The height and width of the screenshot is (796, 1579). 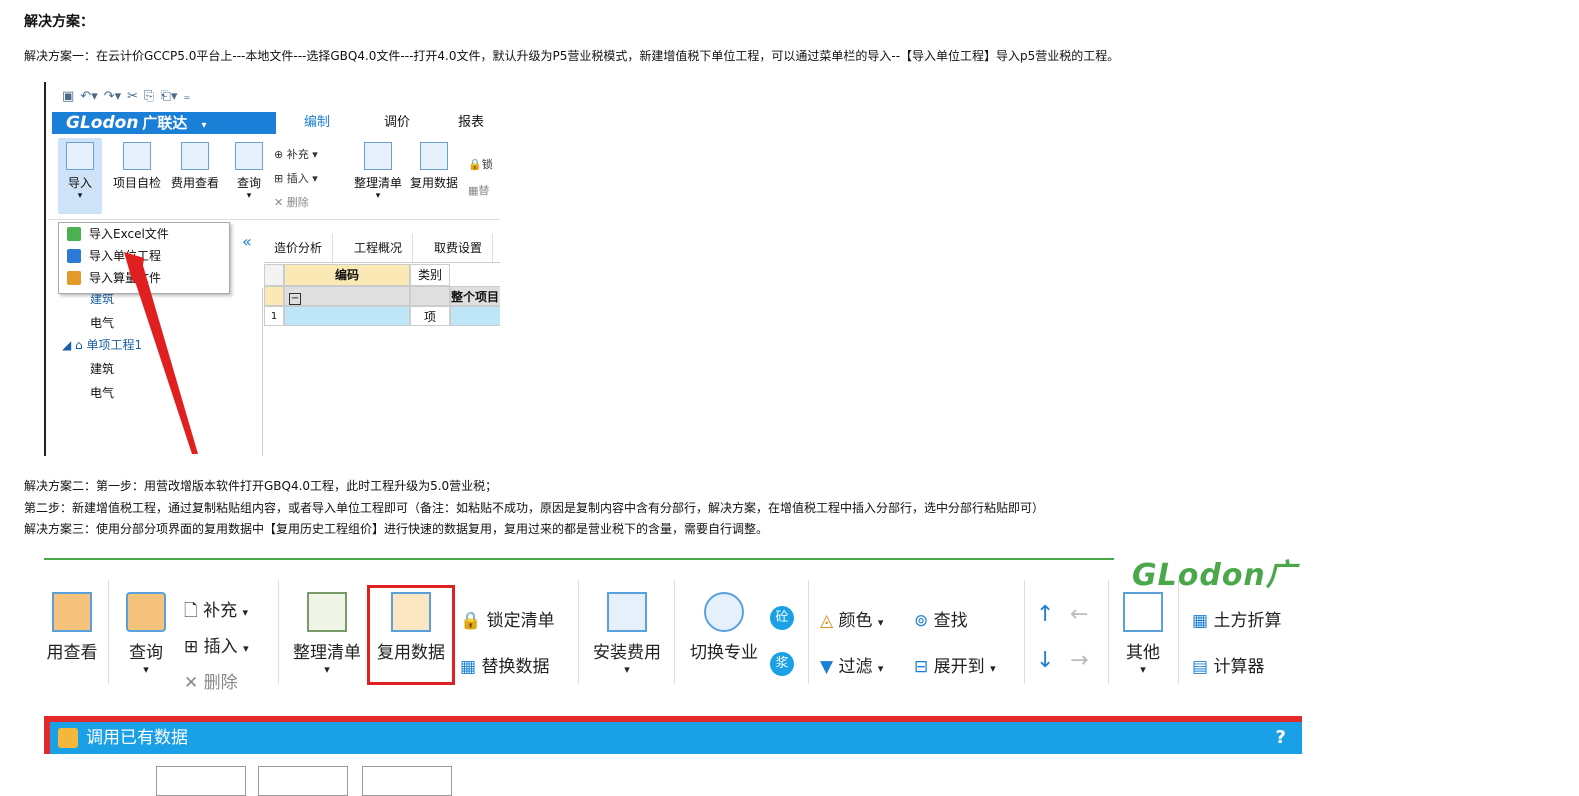 I want to click on calculator-button: ▤ 计算器, so click(x=1228, y=664).